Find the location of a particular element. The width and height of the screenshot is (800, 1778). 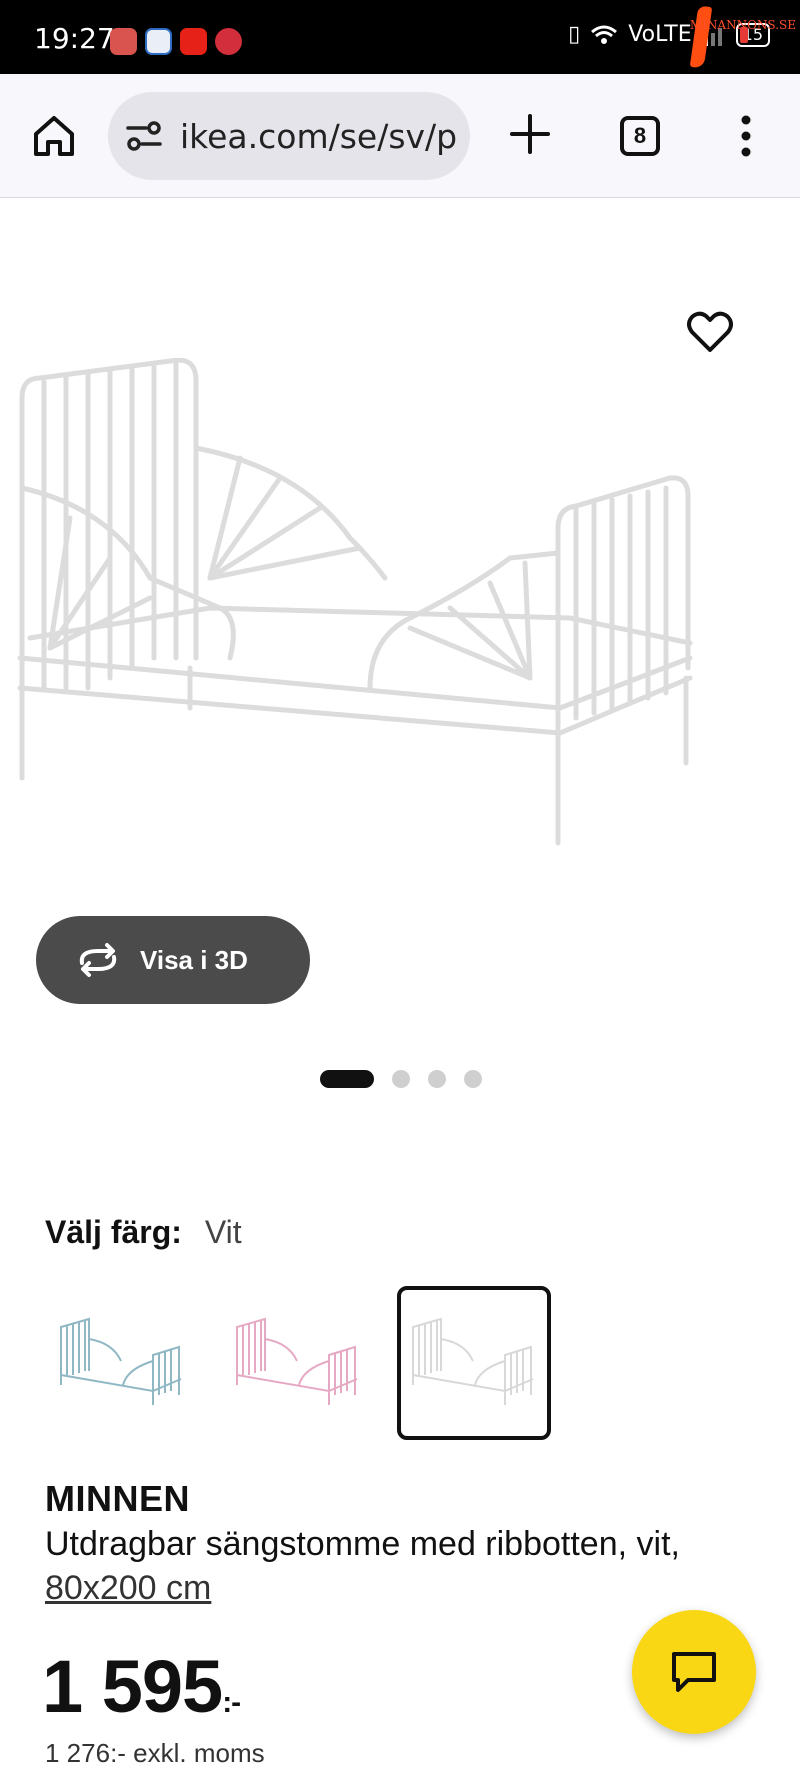

color-picker-label: Välj färg: Vit is located at coordinates (143, 1232).